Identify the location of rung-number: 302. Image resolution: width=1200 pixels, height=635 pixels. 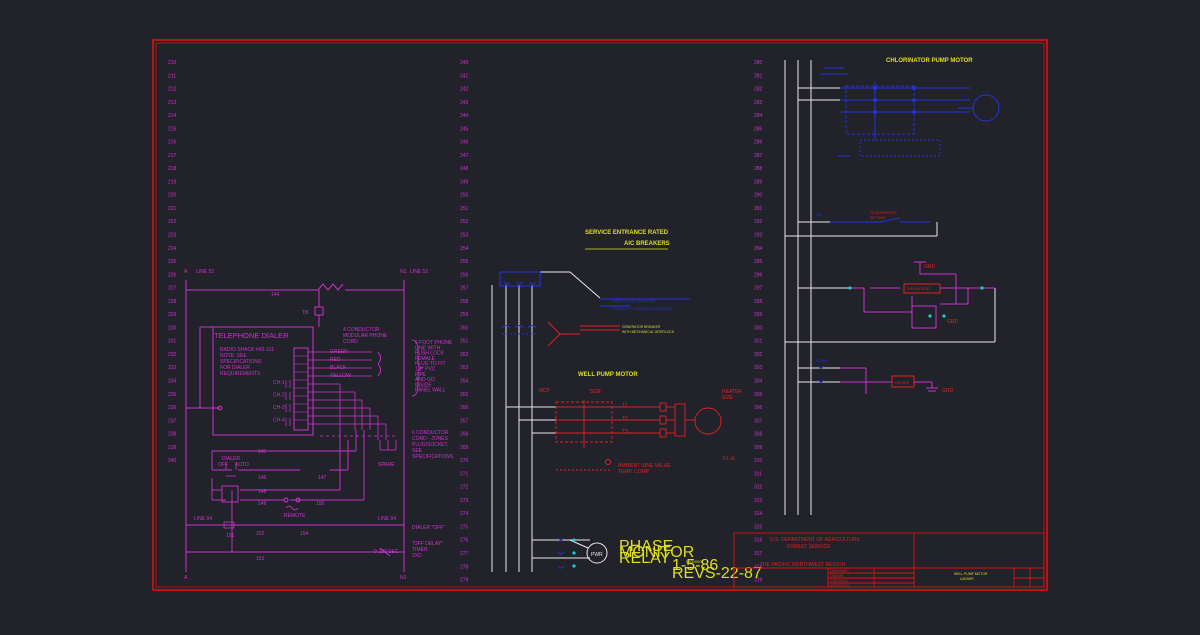
(758, 355).